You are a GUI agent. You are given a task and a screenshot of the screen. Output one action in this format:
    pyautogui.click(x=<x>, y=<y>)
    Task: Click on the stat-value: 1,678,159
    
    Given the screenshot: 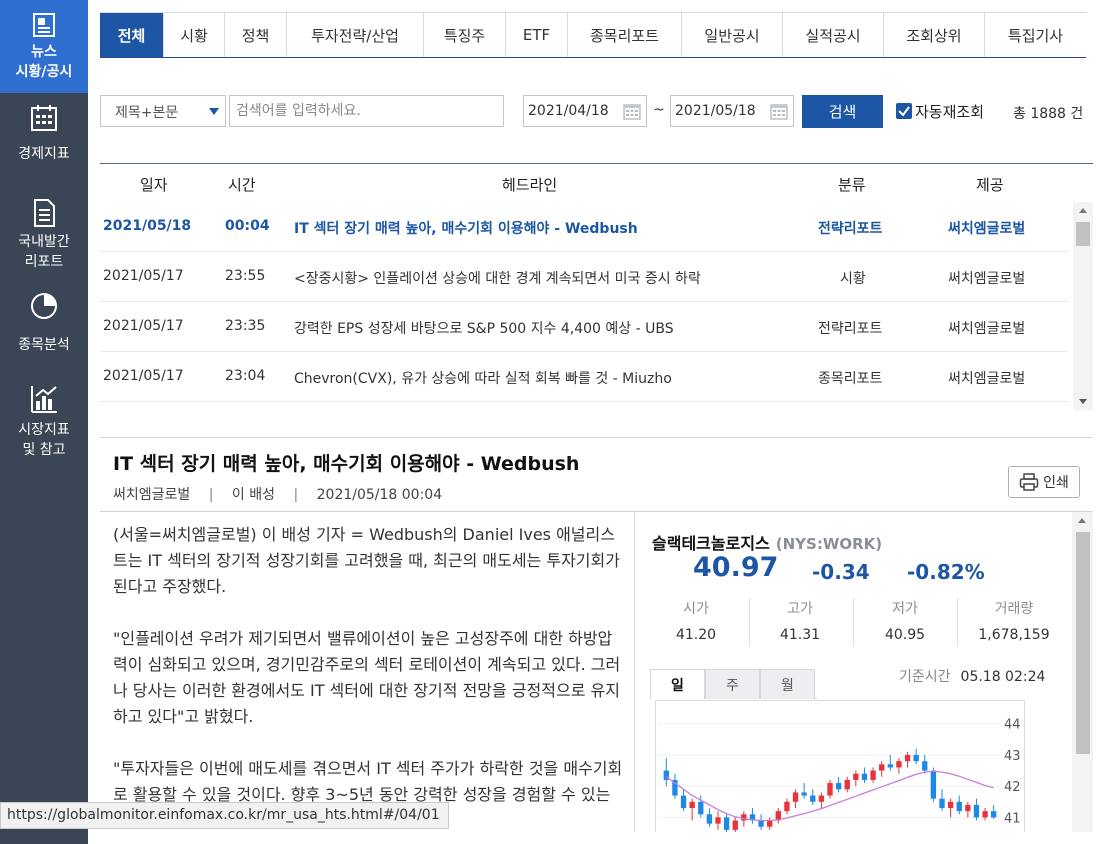 What is the action you would take?
    pyautogui.click(x=1014, y=635)
    